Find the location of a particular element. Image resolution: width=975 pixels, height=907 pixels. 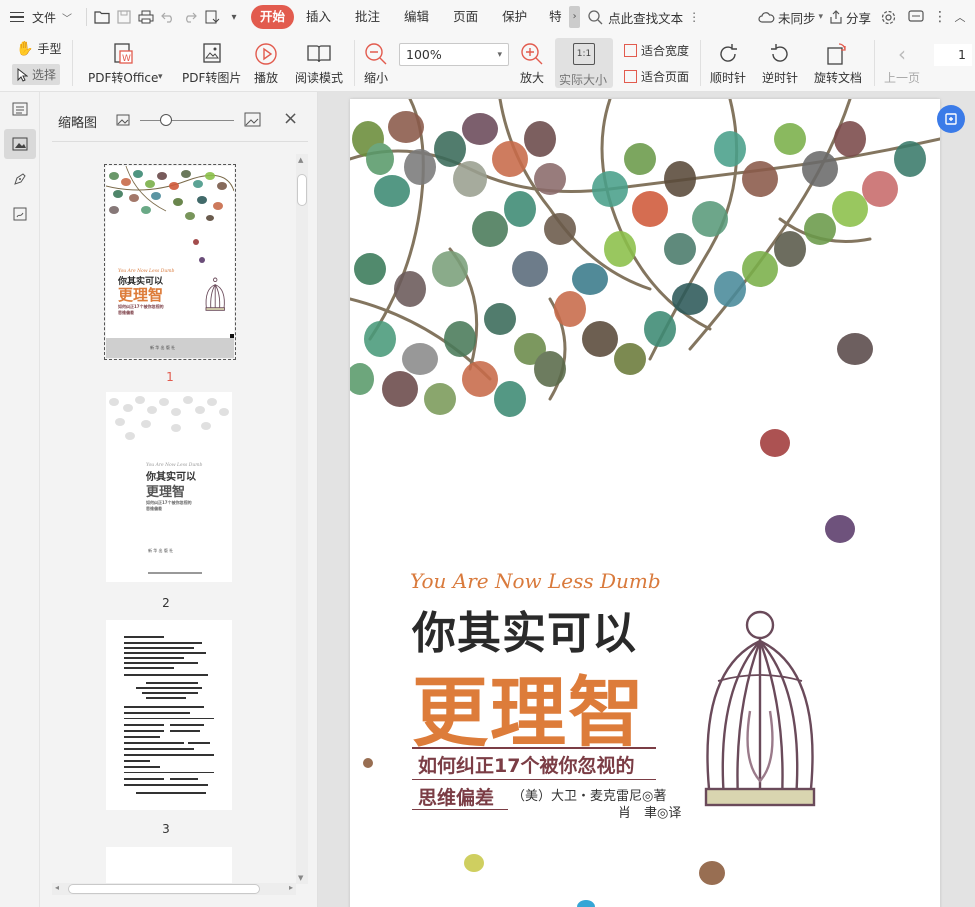

pdf-to-image-icon is located at coordinates (212, 53).